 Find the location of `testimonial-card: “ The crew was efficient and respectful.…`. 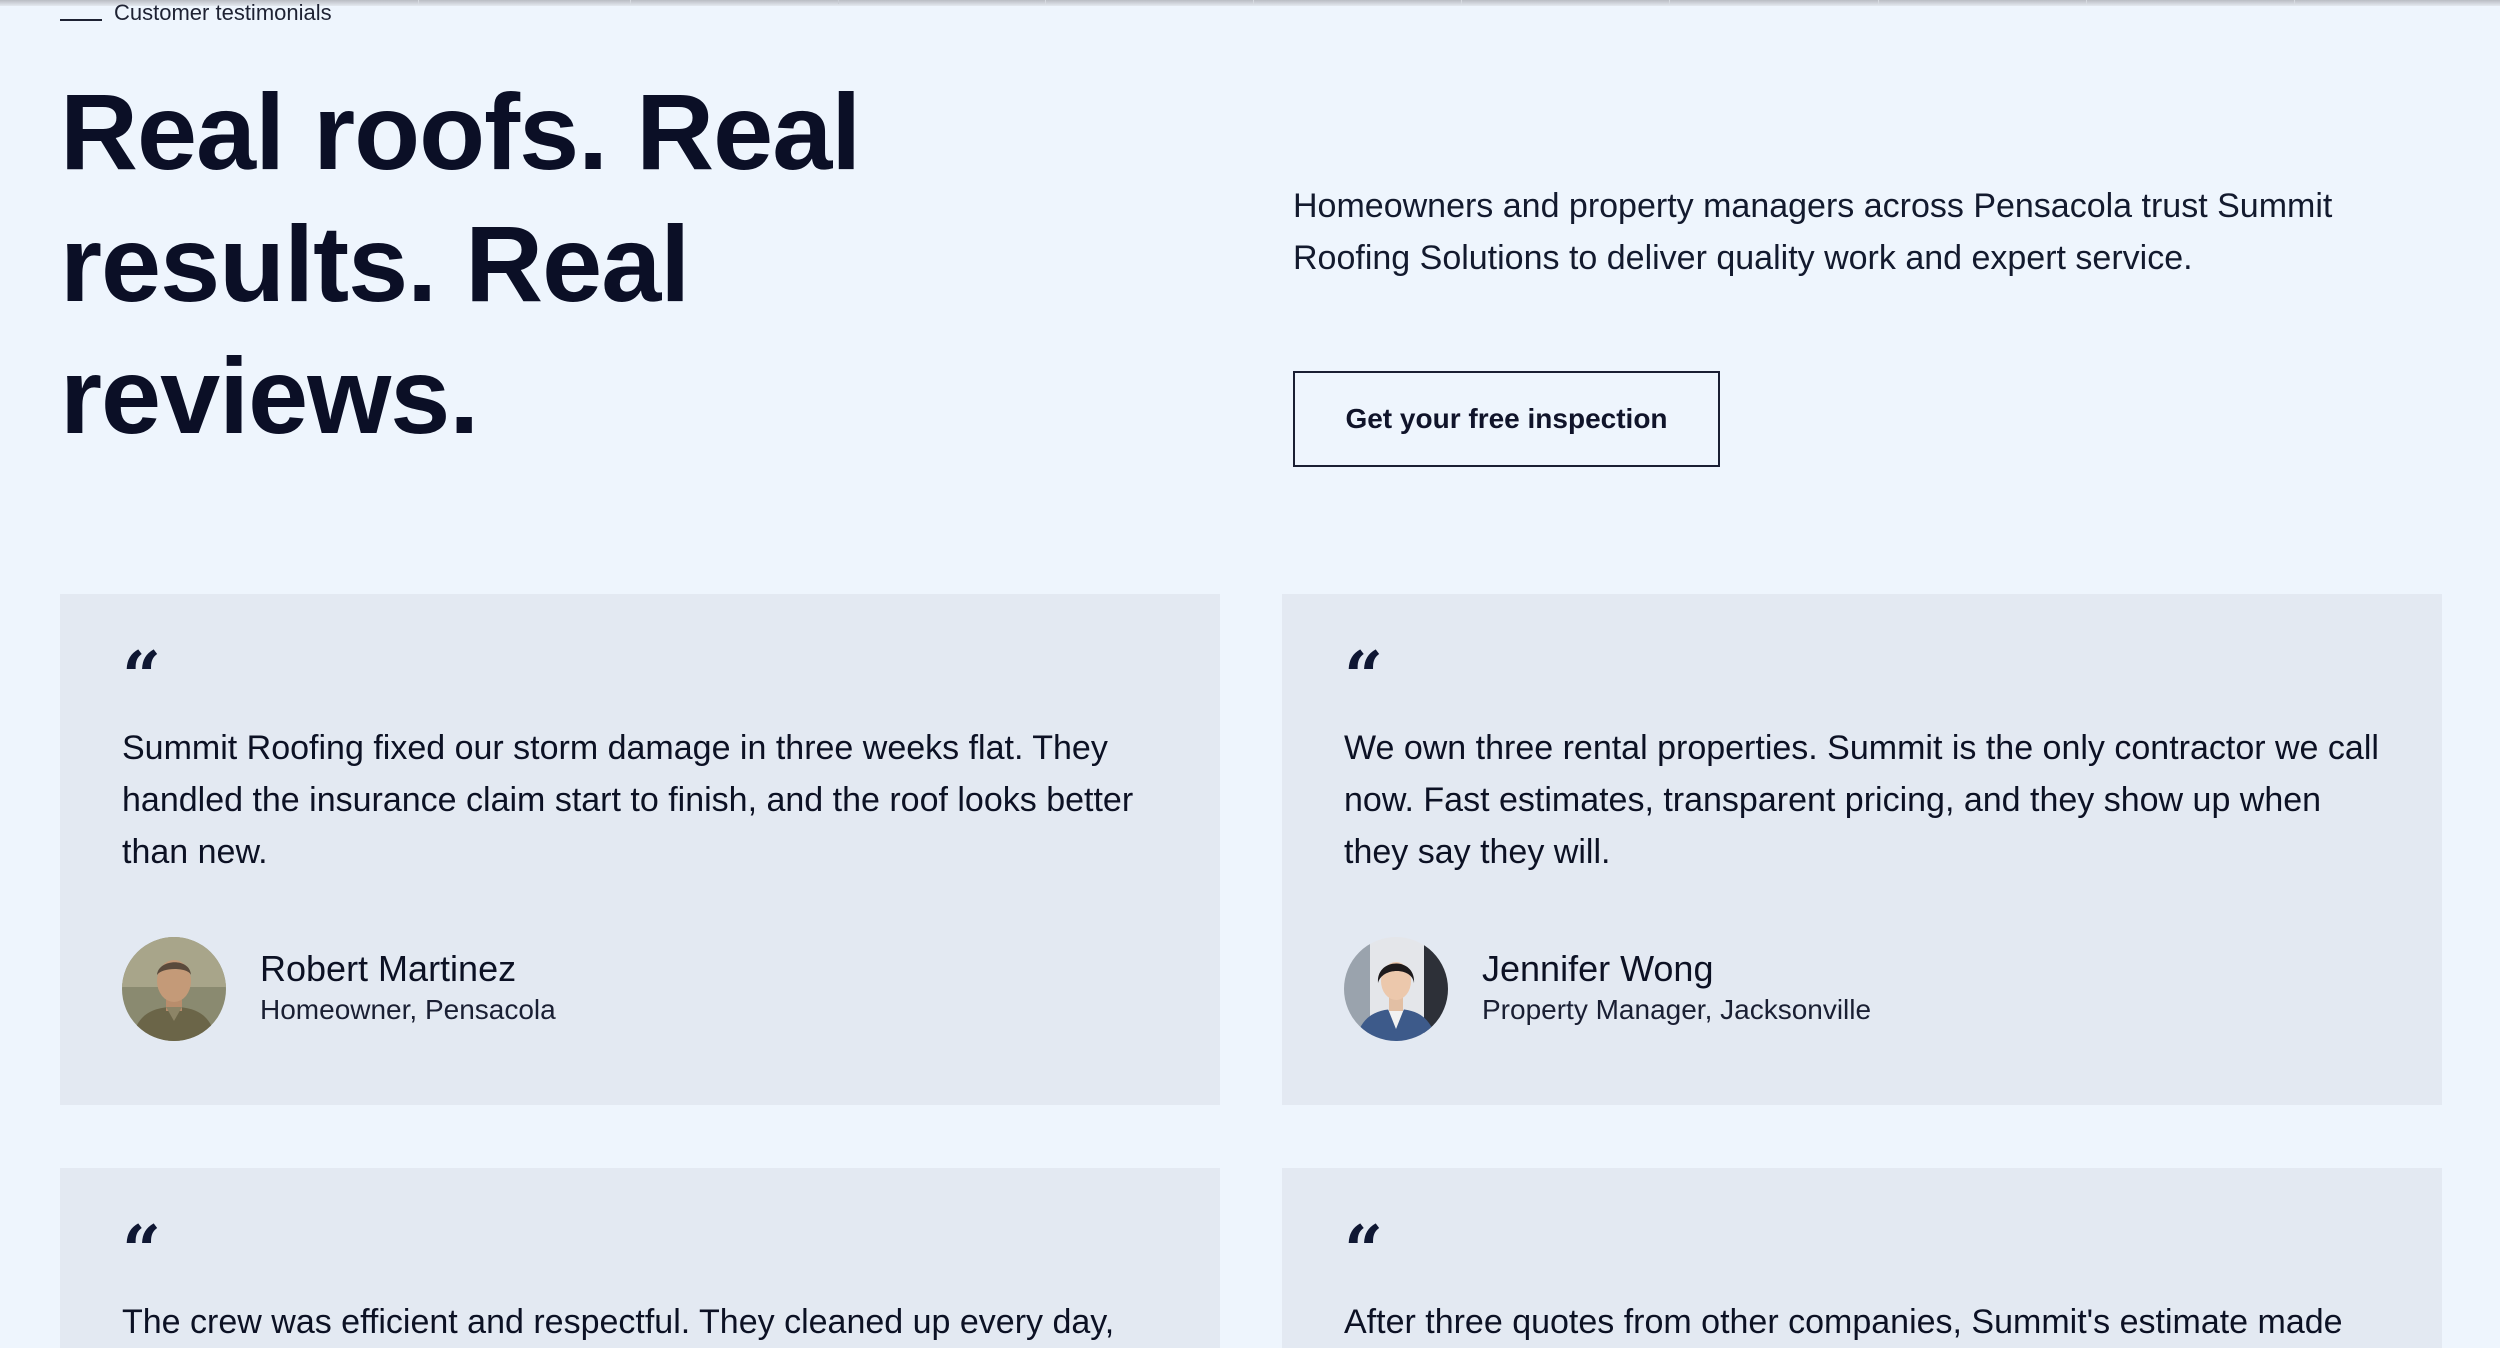

testimonial-card: “ The crew was efficient and respectful.… is located at coordinates (640, 1258).